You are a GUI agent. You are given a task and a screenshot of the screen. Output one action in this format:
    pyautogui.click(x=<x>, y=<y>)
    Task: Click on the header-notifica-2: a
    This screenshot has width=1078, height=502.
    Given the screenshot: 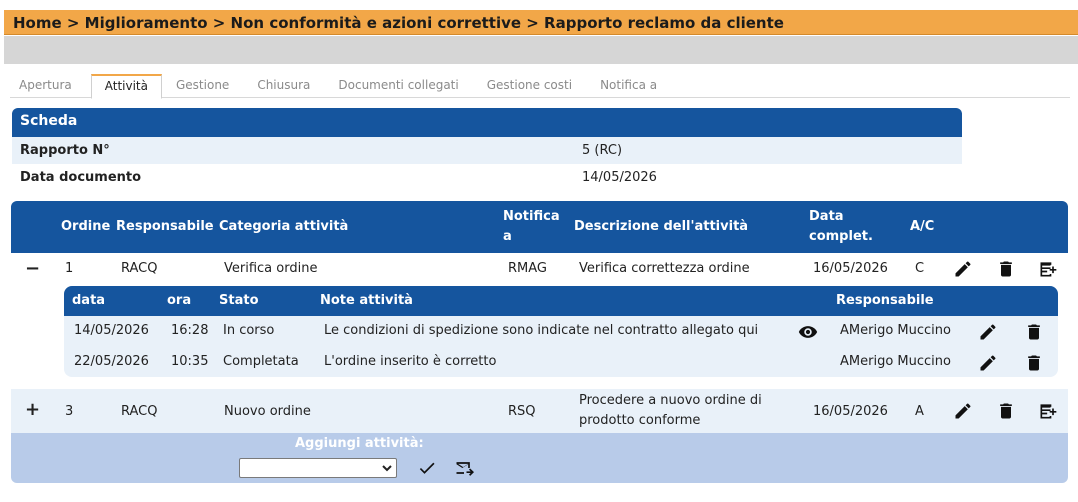 What is the action you would take?
    pyautogui.click(x=507, y=236)
    